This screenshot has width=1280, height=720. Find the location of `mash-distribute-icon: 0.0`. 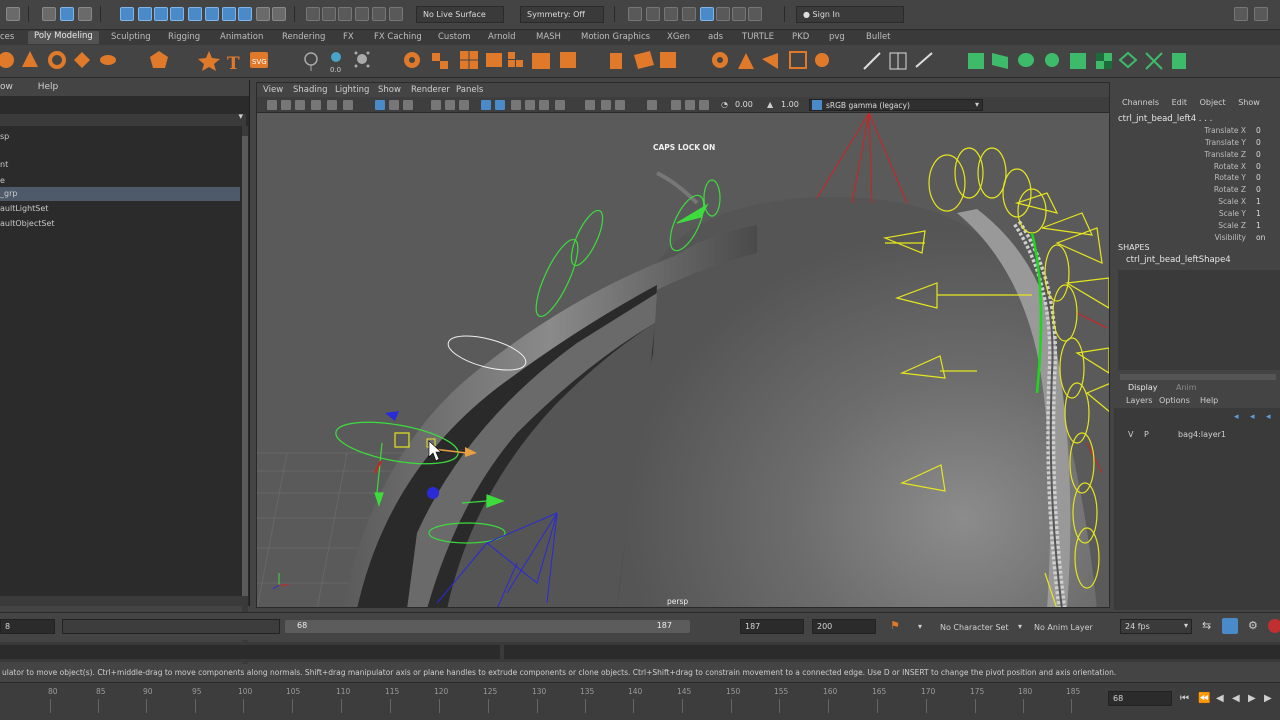

mash-distribute-icon: 0.0 is located at coordinates (335, 63).